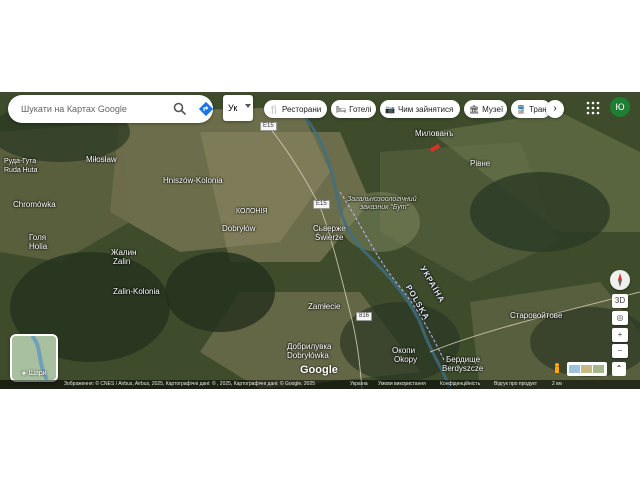  What do you see at coordinates (37, 373) in the screenshot?
I see `layers-label: Шари` at bounding box center [37, 373].